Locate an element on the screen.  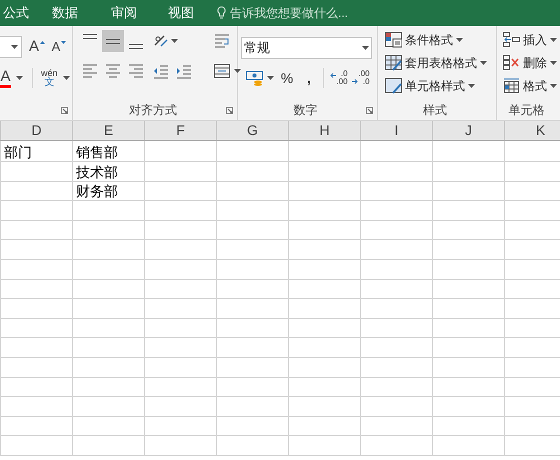
down-arrow-icon is located at coordinates (63, 42).